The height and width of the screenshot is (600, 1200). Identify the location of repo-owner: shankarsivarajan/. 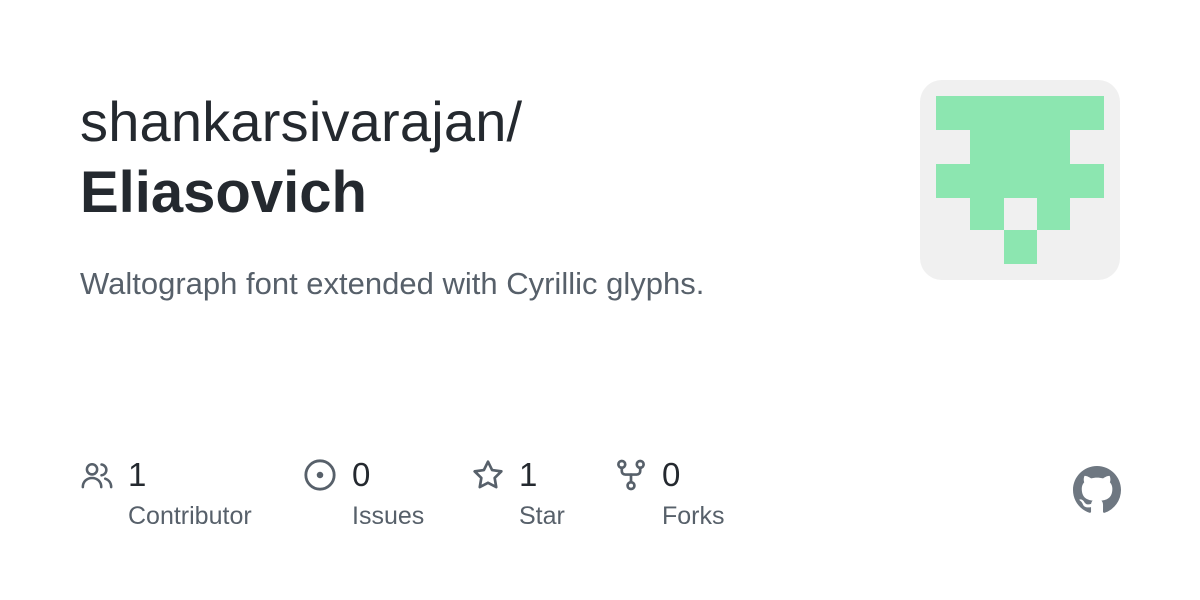
(301, 122).